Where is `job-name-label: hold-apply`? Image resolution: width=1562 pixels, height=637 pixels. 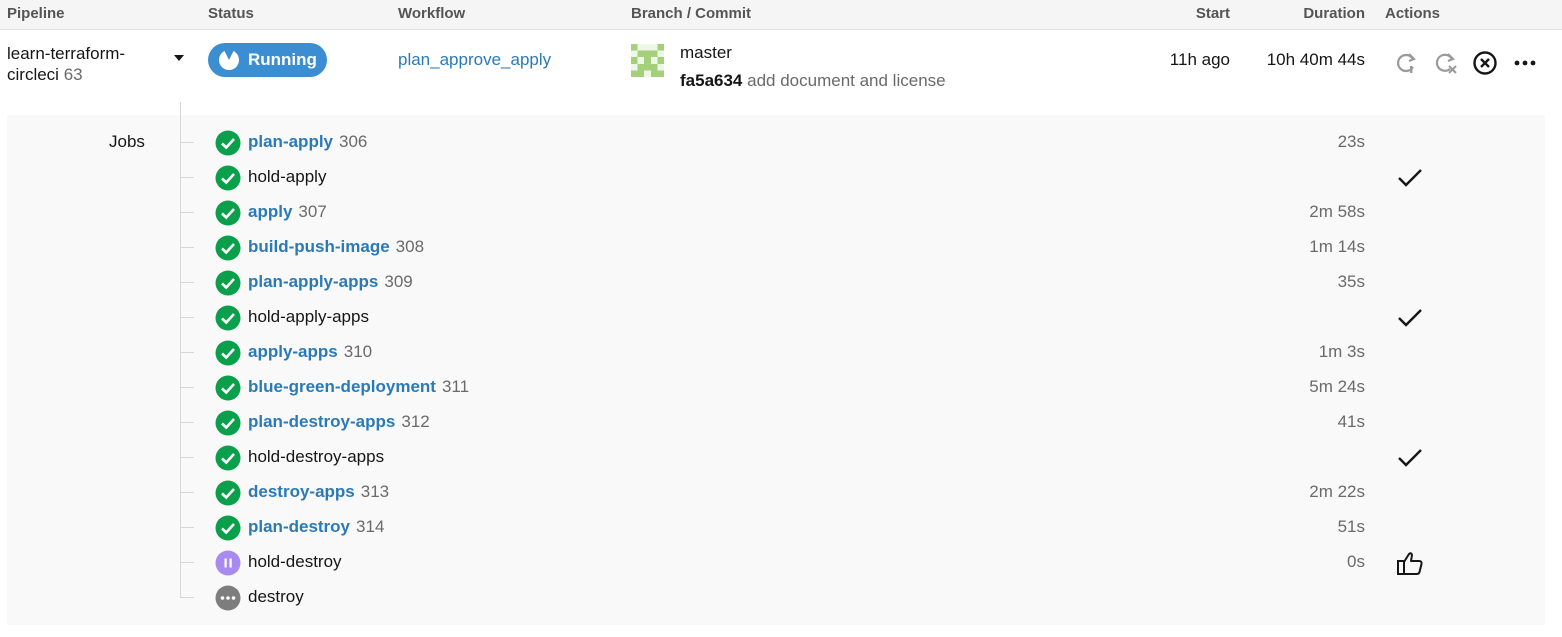 job-name-label: hold-apply is located at coordinates (287, 176).